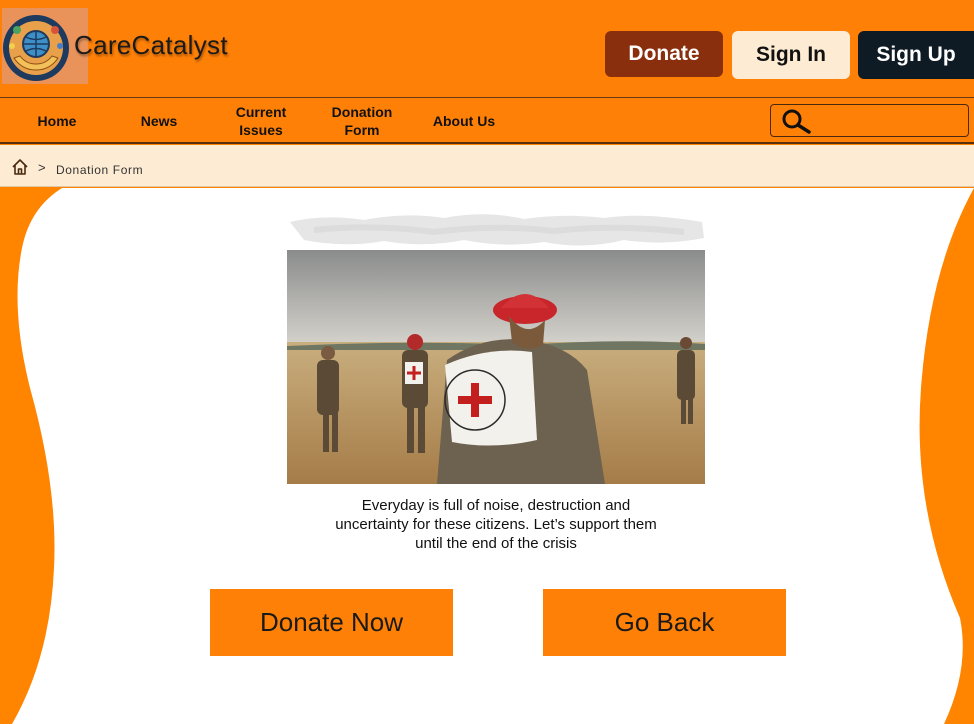 This screenshot has width=974, height=724. I want to click on home-icon, so click(20, 169).